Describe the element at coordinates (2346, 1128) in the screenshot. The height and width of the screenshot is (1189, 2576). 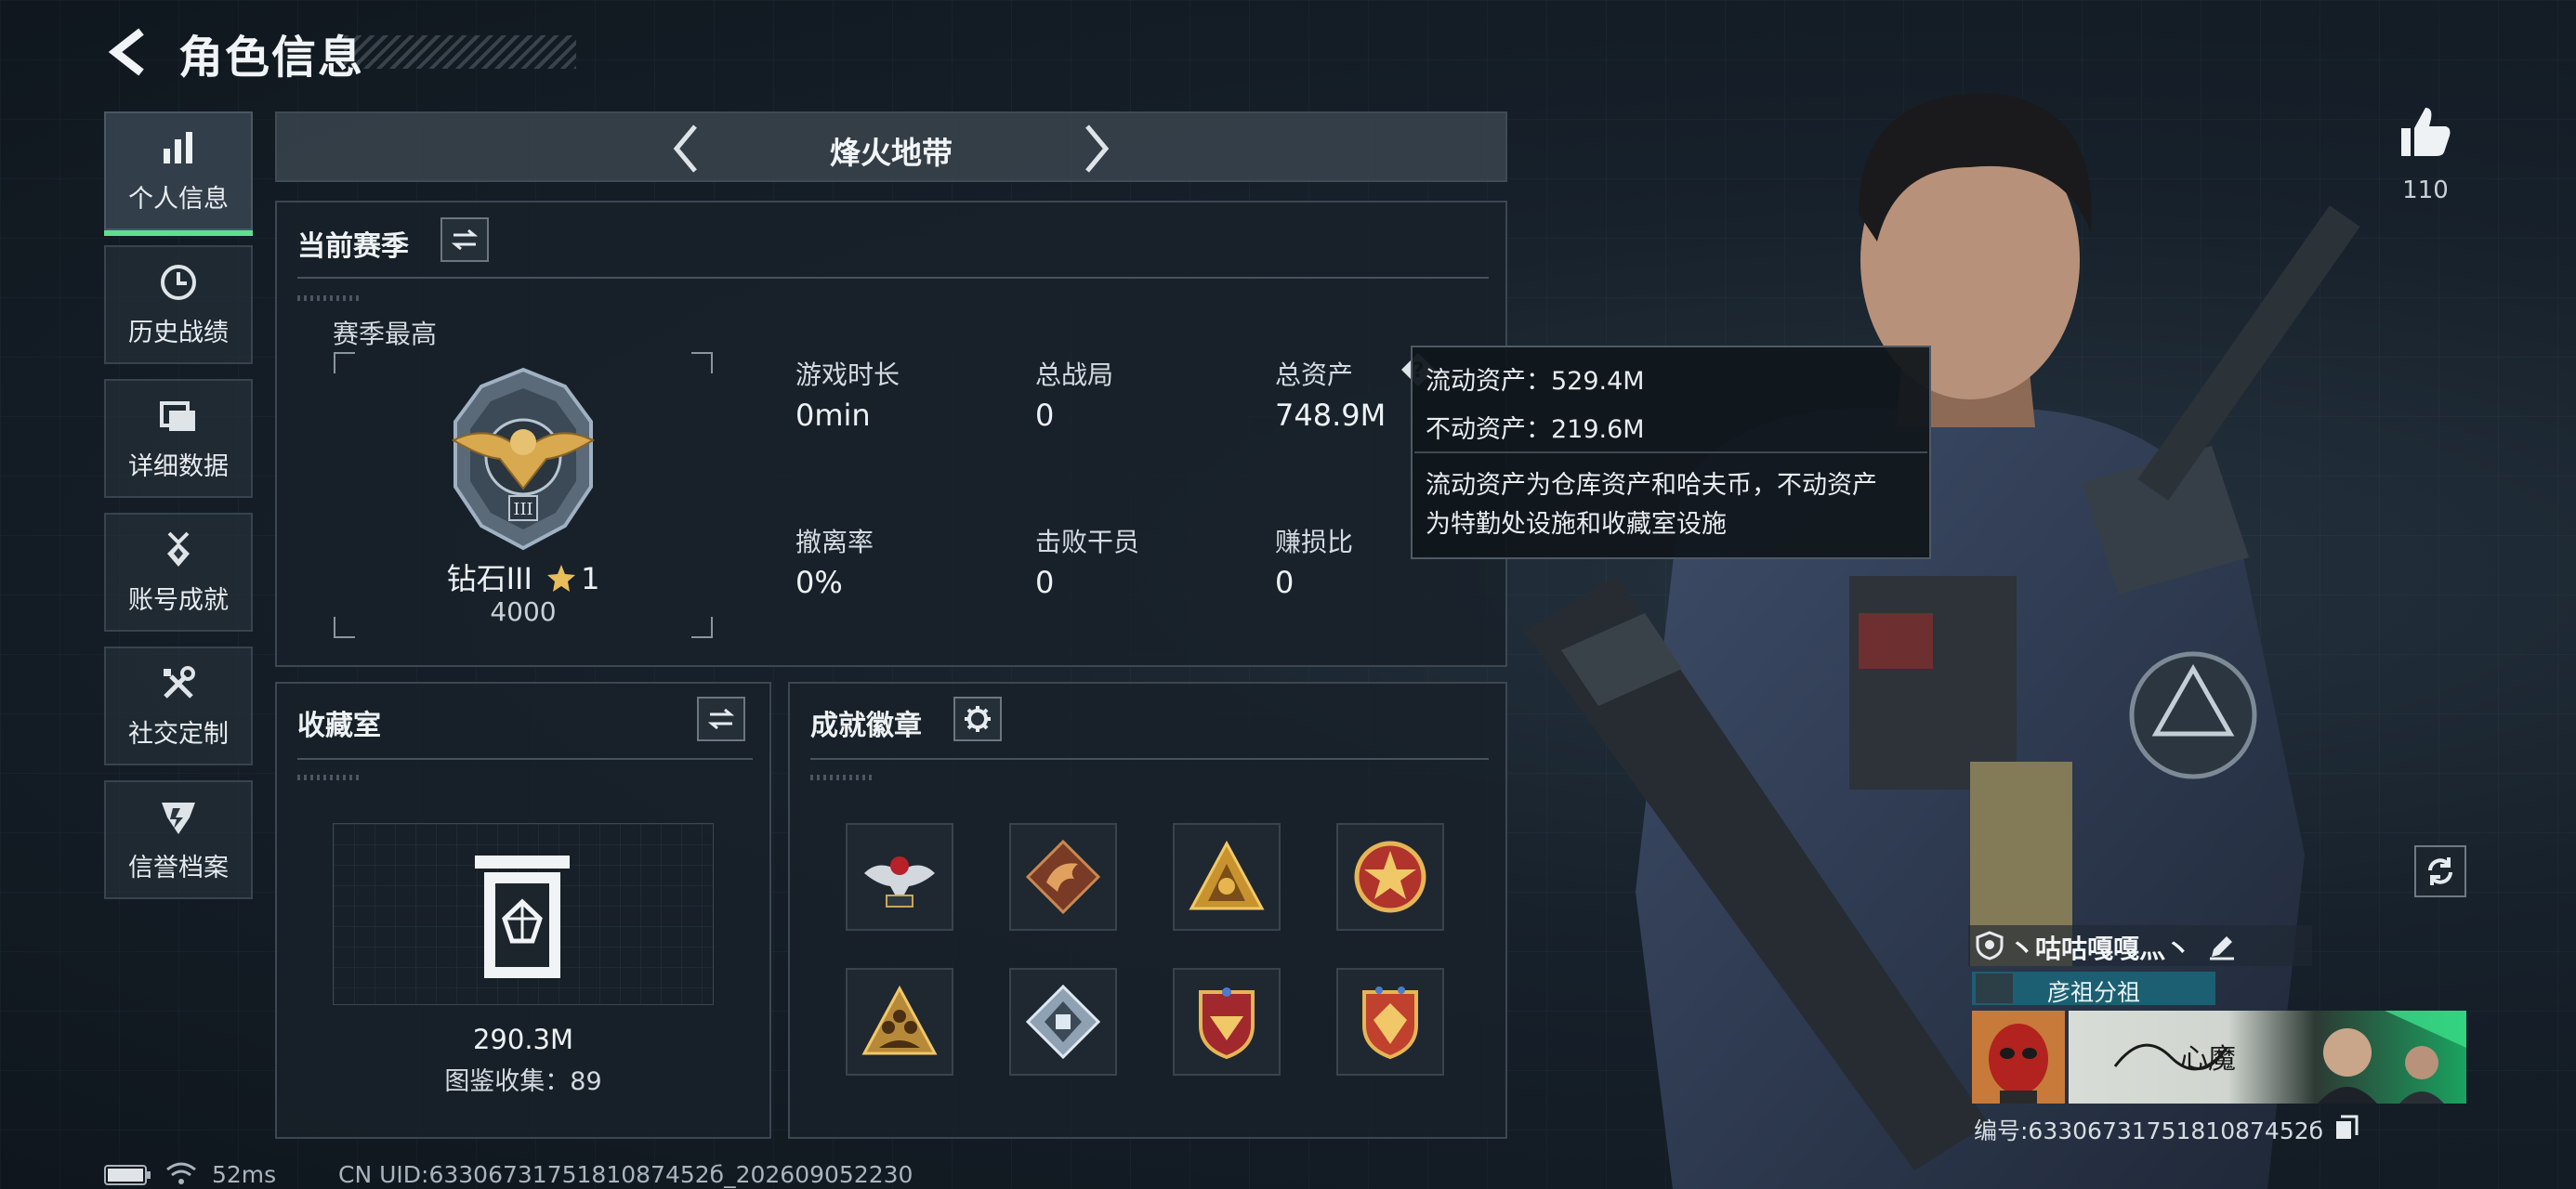
I see `copy-icon` at that location.